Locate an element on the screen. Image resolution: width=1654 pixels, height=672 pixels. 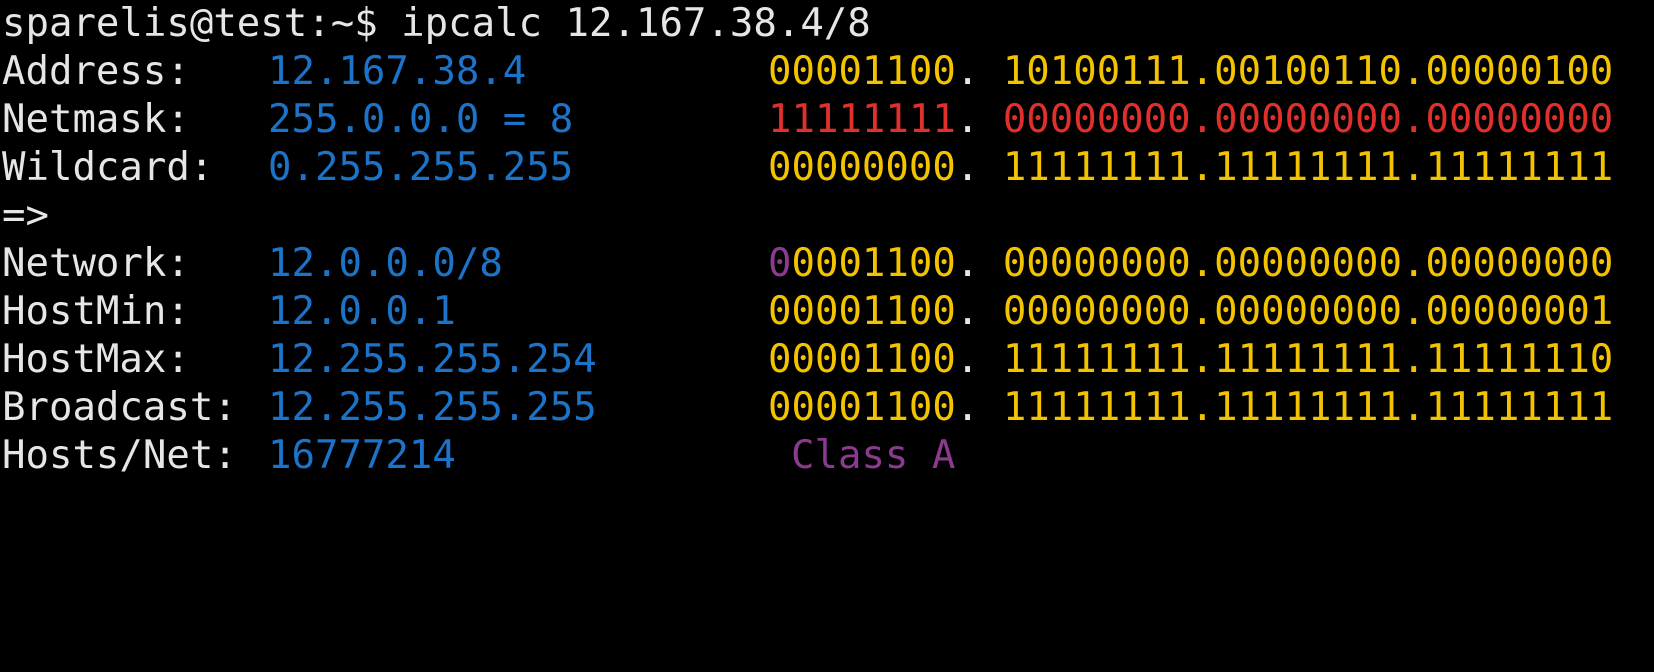
broadcast-binary-rest: 11111111.11111111.11111111 is located at coordinates (1308, 407).